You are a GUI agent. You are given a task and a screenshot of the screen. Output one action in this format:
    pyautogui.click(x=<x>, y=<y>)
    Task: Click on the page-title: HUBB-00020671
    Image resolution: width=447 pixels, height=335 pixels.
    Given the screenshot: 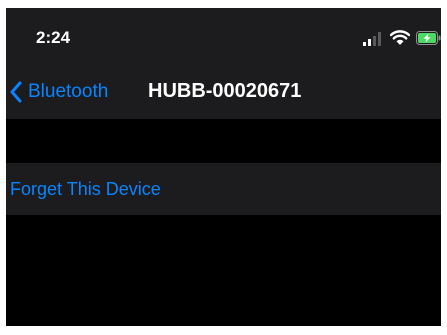 What is the action you would take?
    pyautogui.click(x=225, y=91)
    